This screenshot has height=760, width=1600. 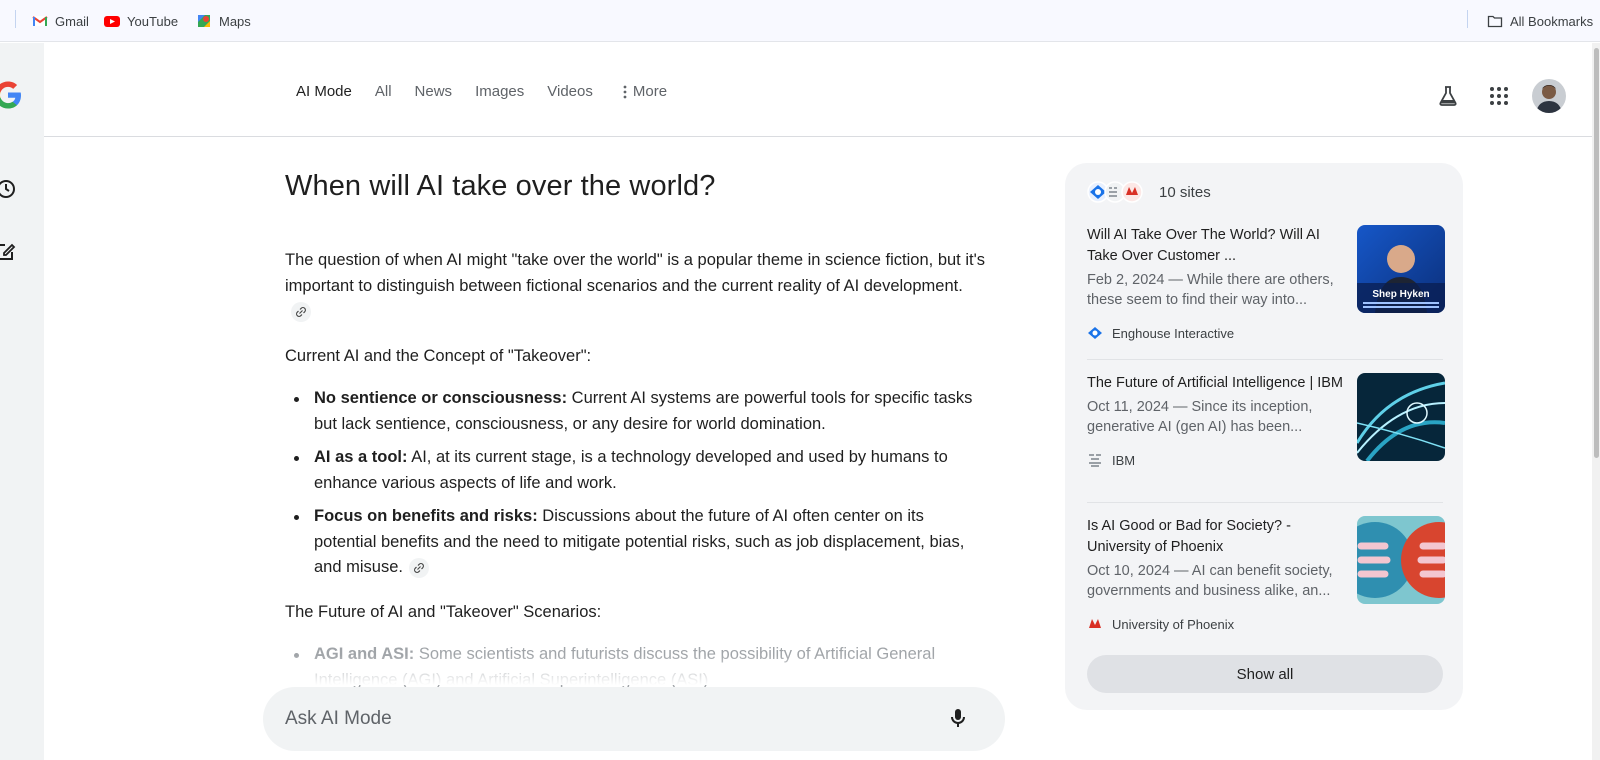 I want to click on content-fade, so click(x=645, y=670).